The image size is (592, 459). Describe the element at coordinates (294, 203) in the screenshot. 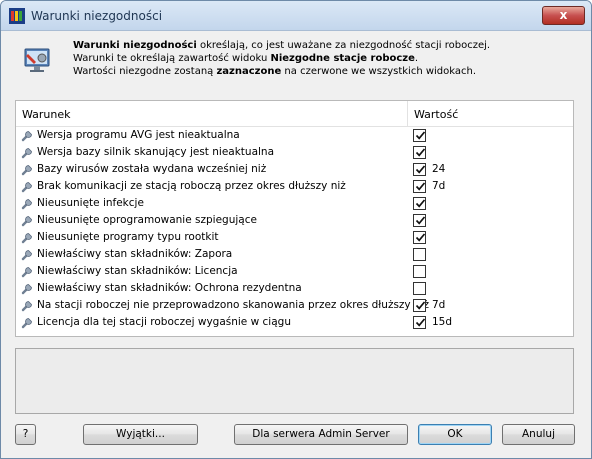

I see `list-item: Nieusunięte infekcje` at that location.